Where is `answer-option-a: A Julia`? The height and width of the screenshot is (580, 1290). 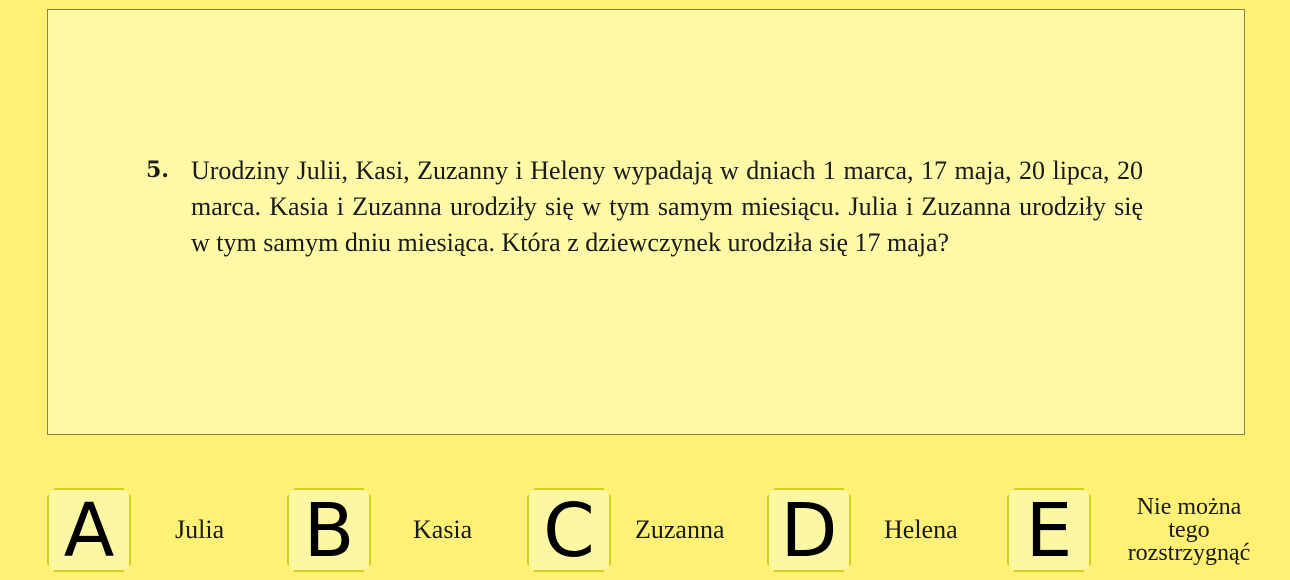 answer-option-a: A Julia is located at coordinates (162, 531).